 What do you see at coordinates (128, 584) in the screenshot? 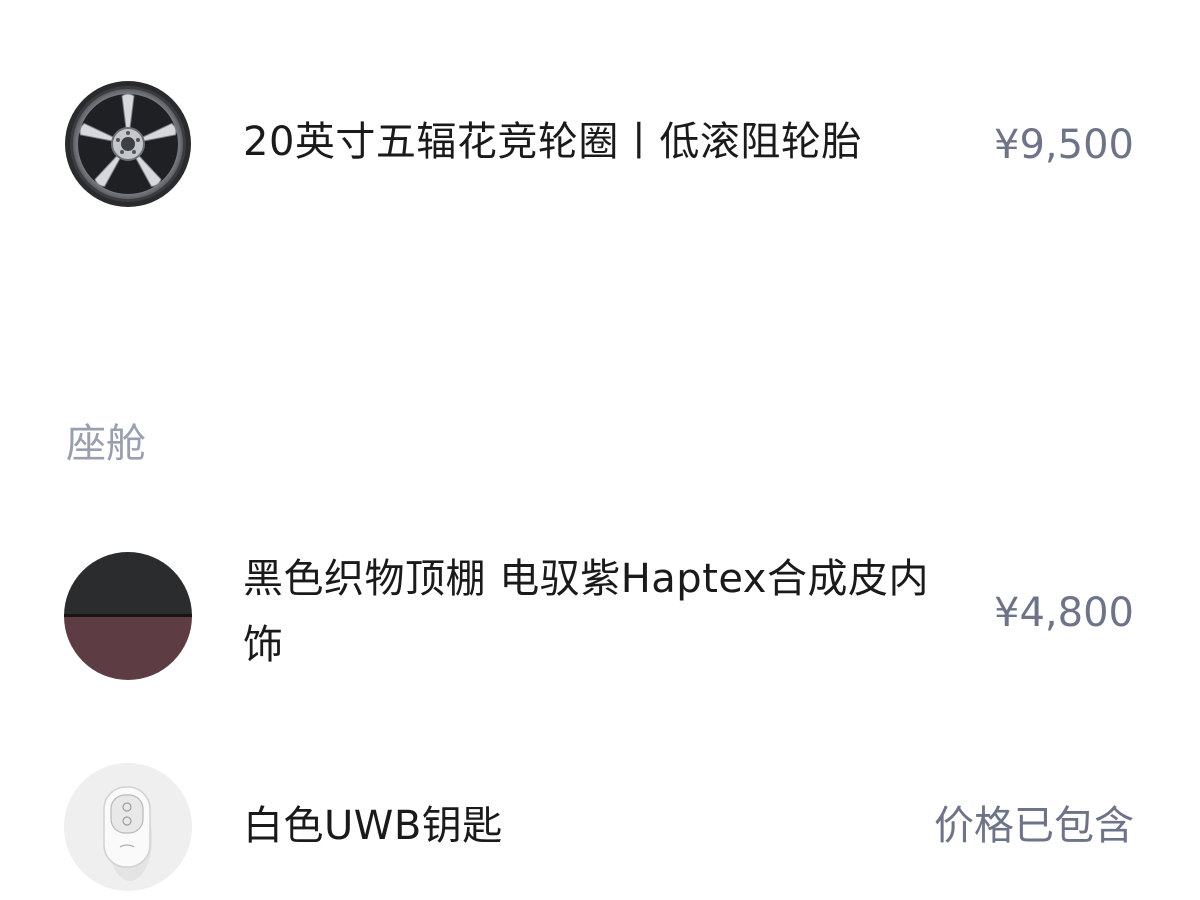
I see `swatch-headliner-color` at bounding box center [128, 584].